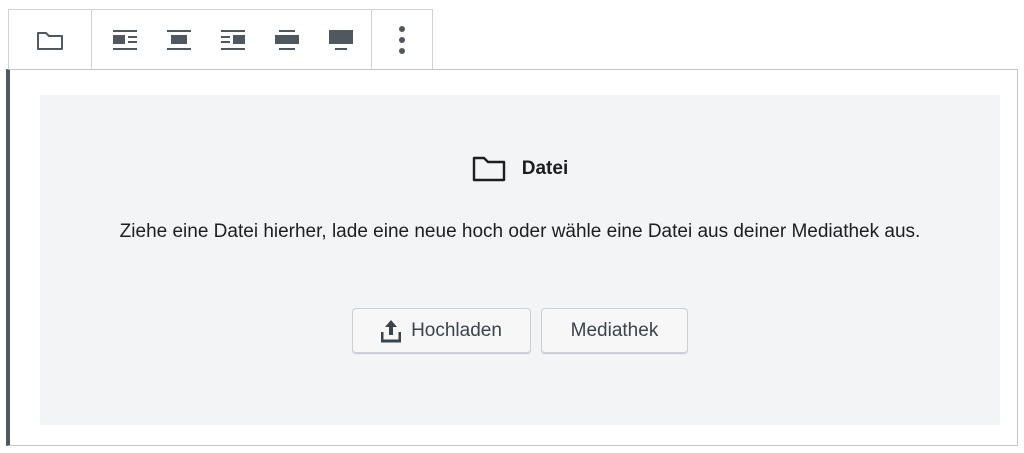 The image size is (1024, 453). I want to click on more-options-group, so click(402, 40).